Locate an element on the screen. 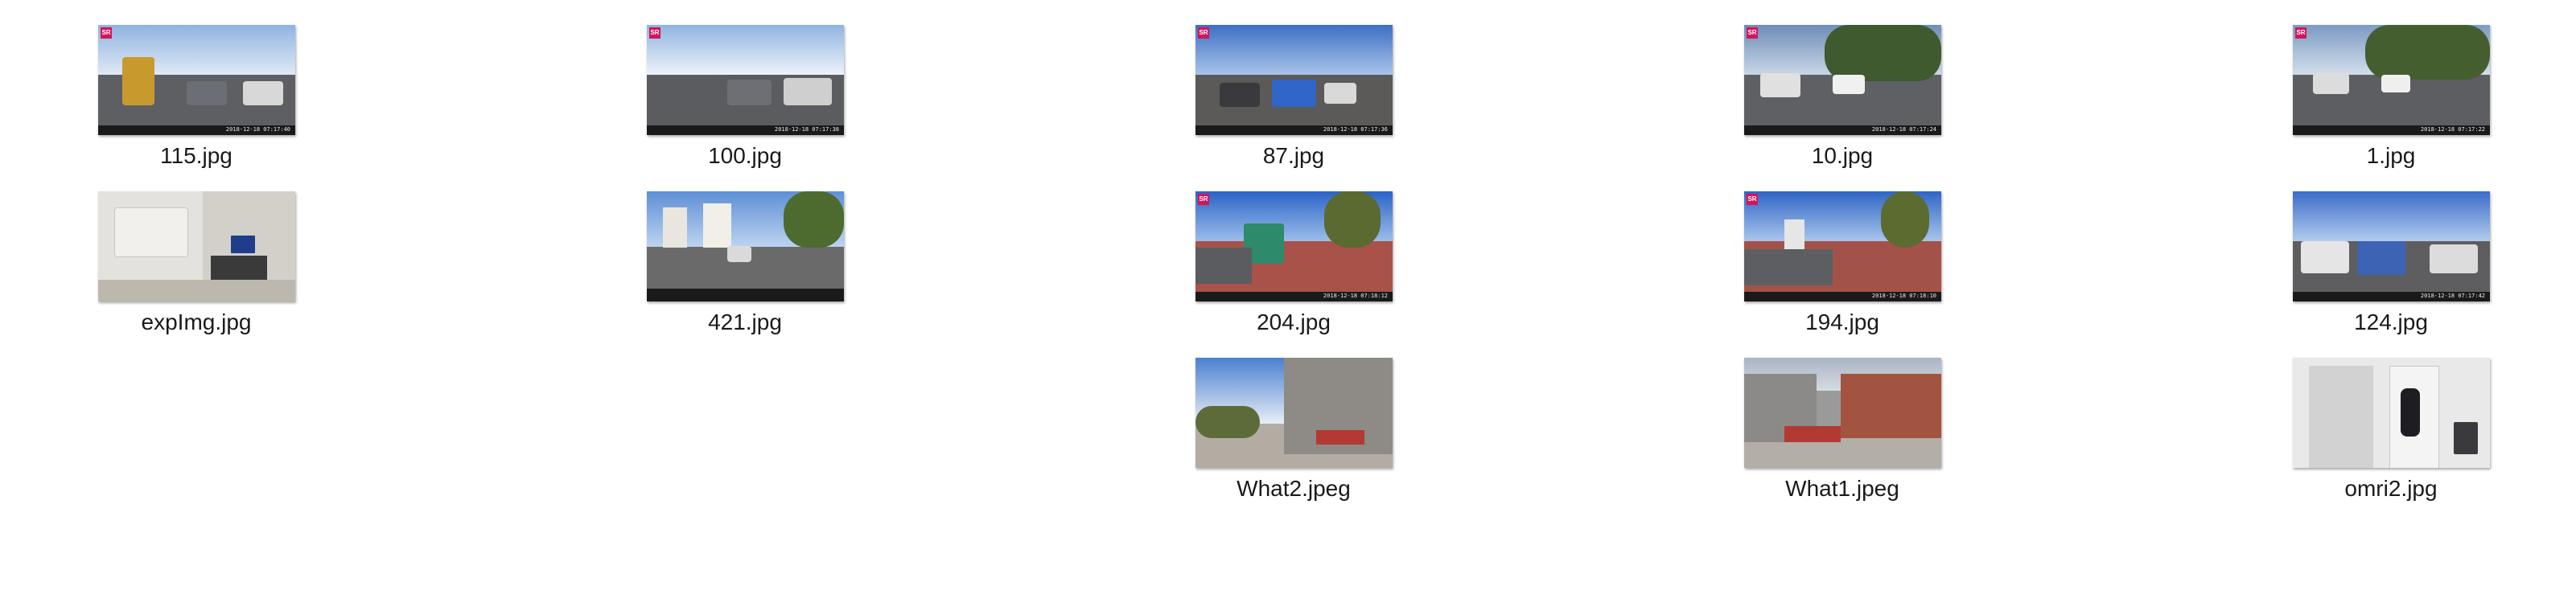  image-thumbnail-icon: SR 2018-12-18 07:17:38 is located at coordinates (745, 80).